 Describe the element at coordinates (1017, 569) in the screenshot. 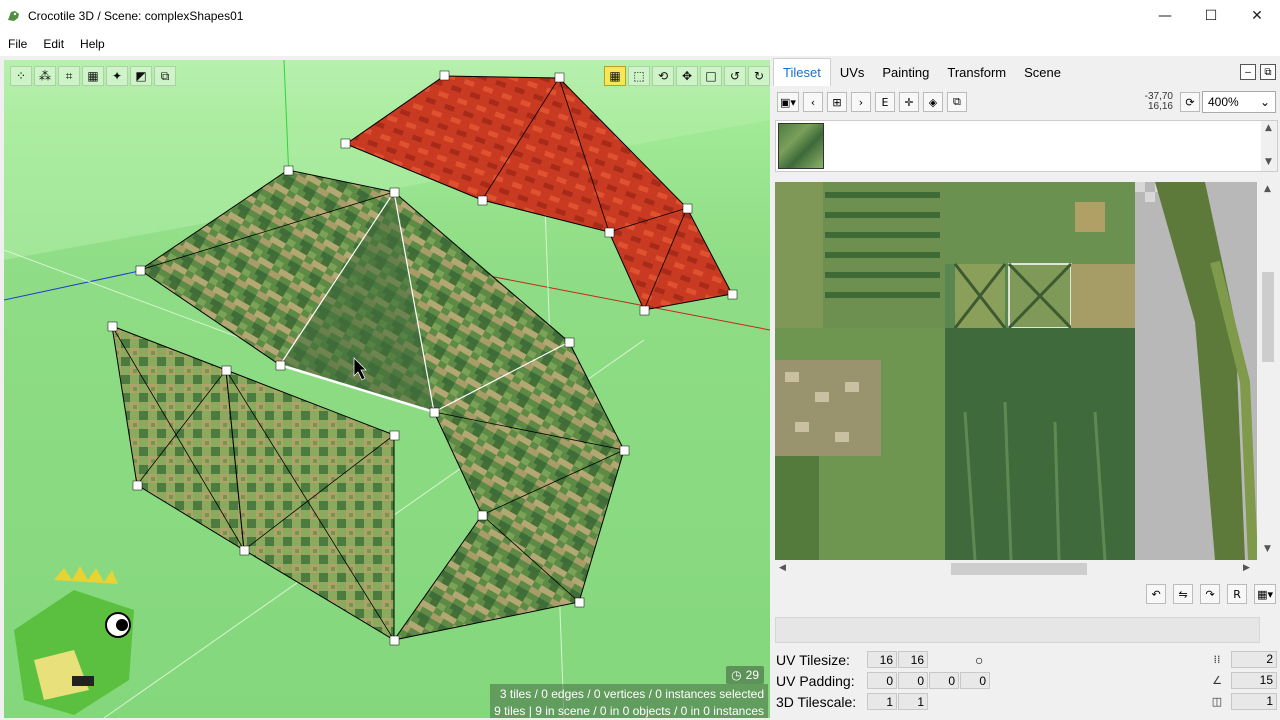

I see `tileset-hscrollbar: ◀ ▶` at that location.